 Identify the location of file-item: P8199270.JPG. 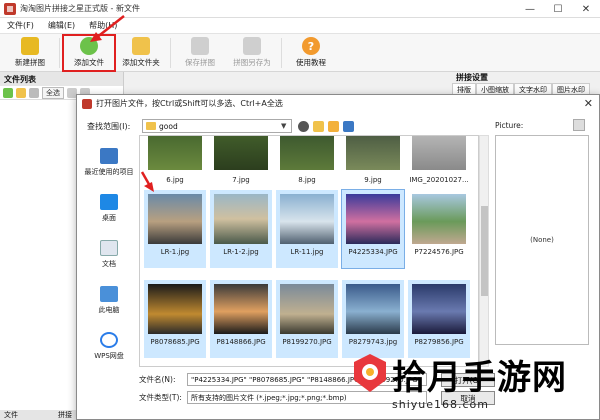
(307, 319).